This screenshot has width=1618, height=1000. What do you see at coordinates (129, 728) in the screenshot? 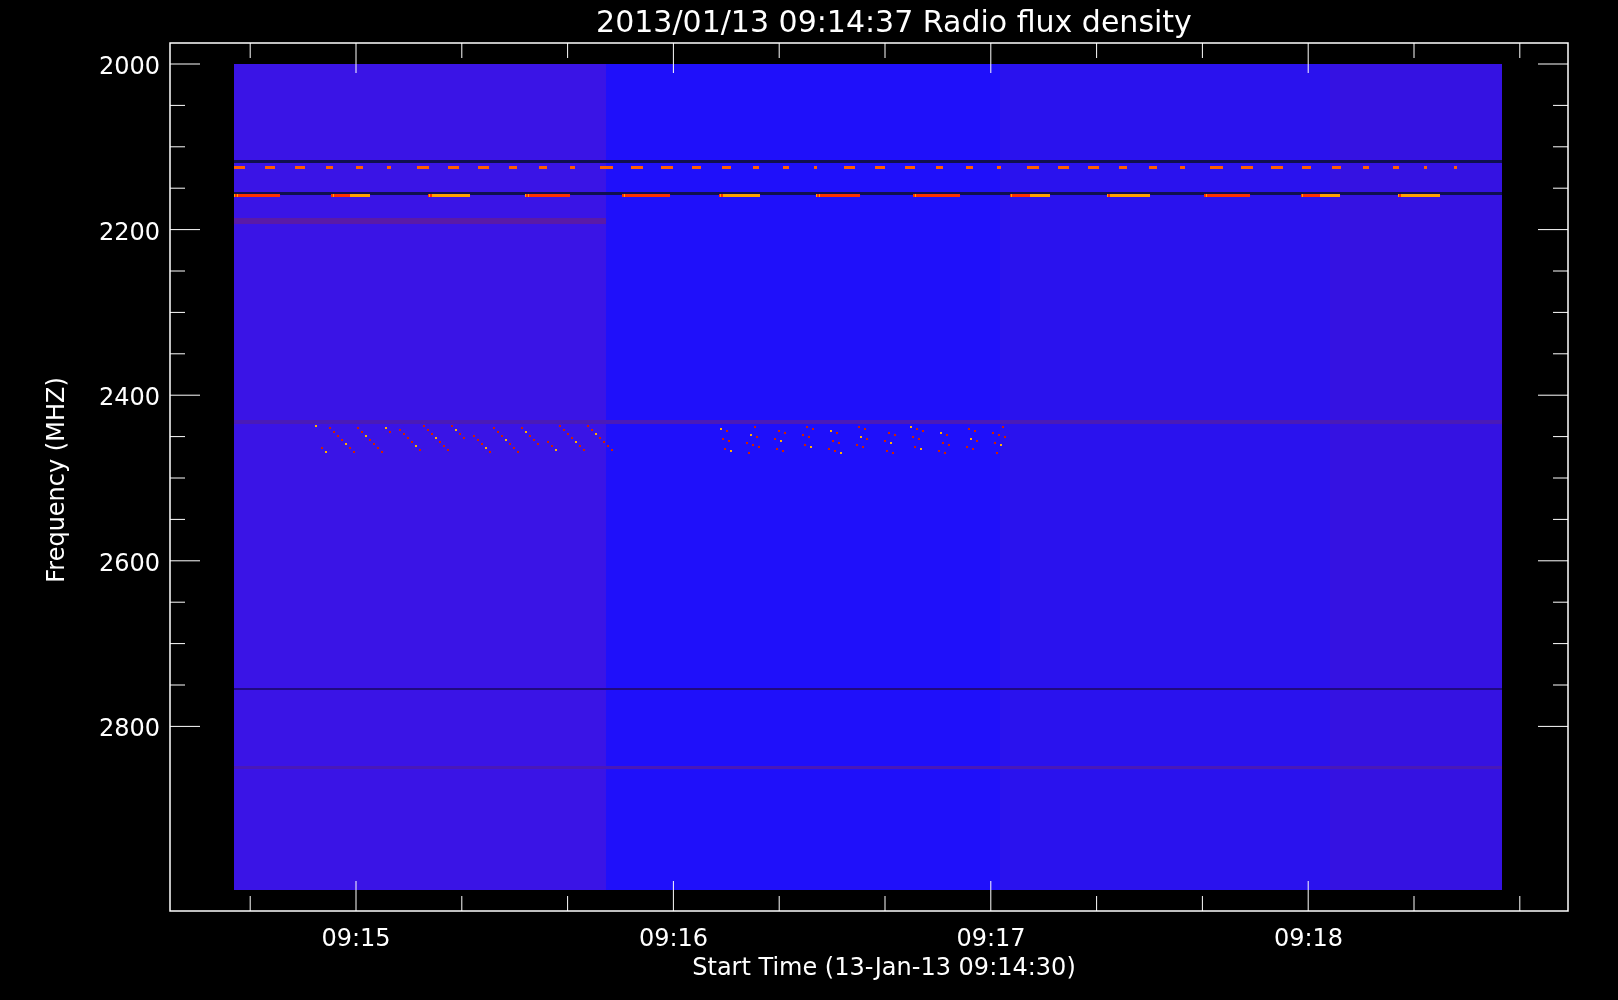
I see `y-tick-label: 2800` at bounding box center [129, 728].